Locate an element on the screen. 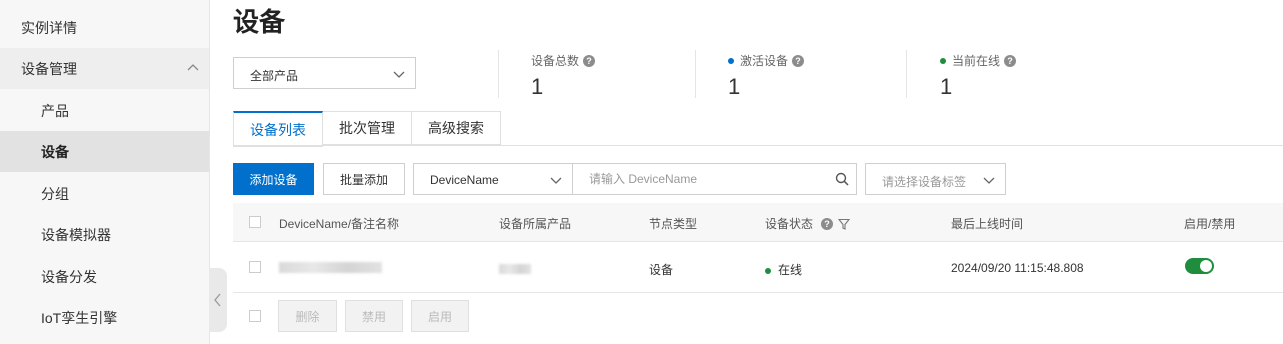  sidebar-item-label: 设备管理 is located at coordinates (49, 68).